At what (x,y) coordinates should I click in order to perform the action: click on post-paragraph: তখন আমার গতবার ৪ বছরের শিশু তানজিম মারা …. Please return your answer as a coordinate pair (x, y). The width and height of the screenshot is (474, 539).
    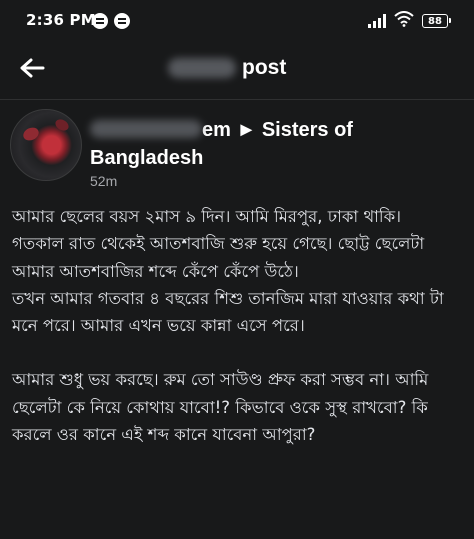
    Looking at the image, I should click on (228, 312).